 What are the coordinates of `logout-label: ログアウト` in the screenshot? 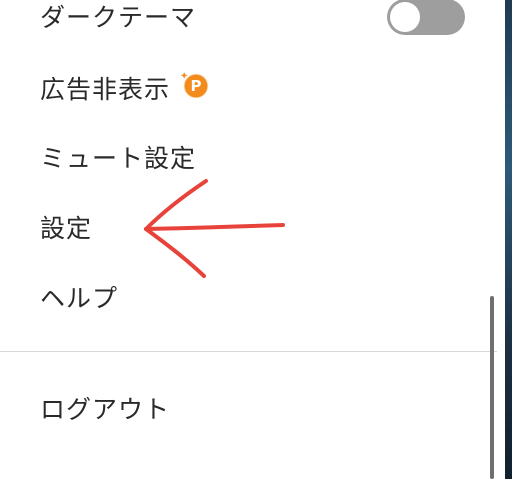 It's located at (105, 409).